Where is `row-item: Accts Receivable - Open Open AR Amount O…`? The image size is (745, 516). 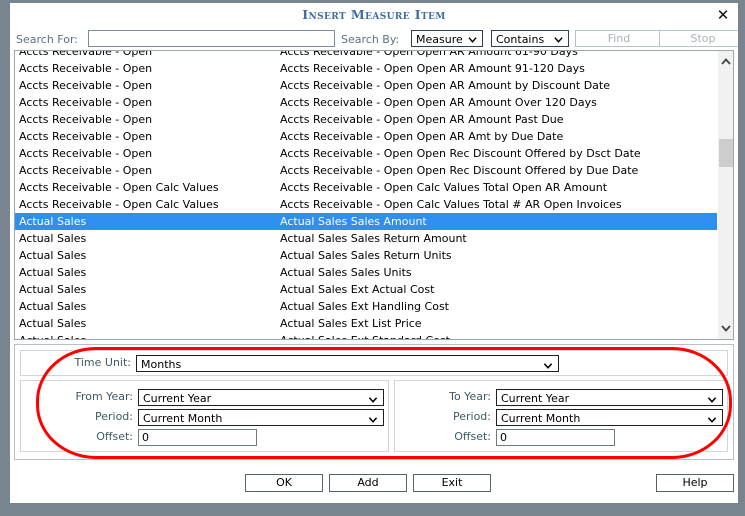 row-item: Accts Receivable - Open Open AR Amount O… is located at coordinates (438, 102).